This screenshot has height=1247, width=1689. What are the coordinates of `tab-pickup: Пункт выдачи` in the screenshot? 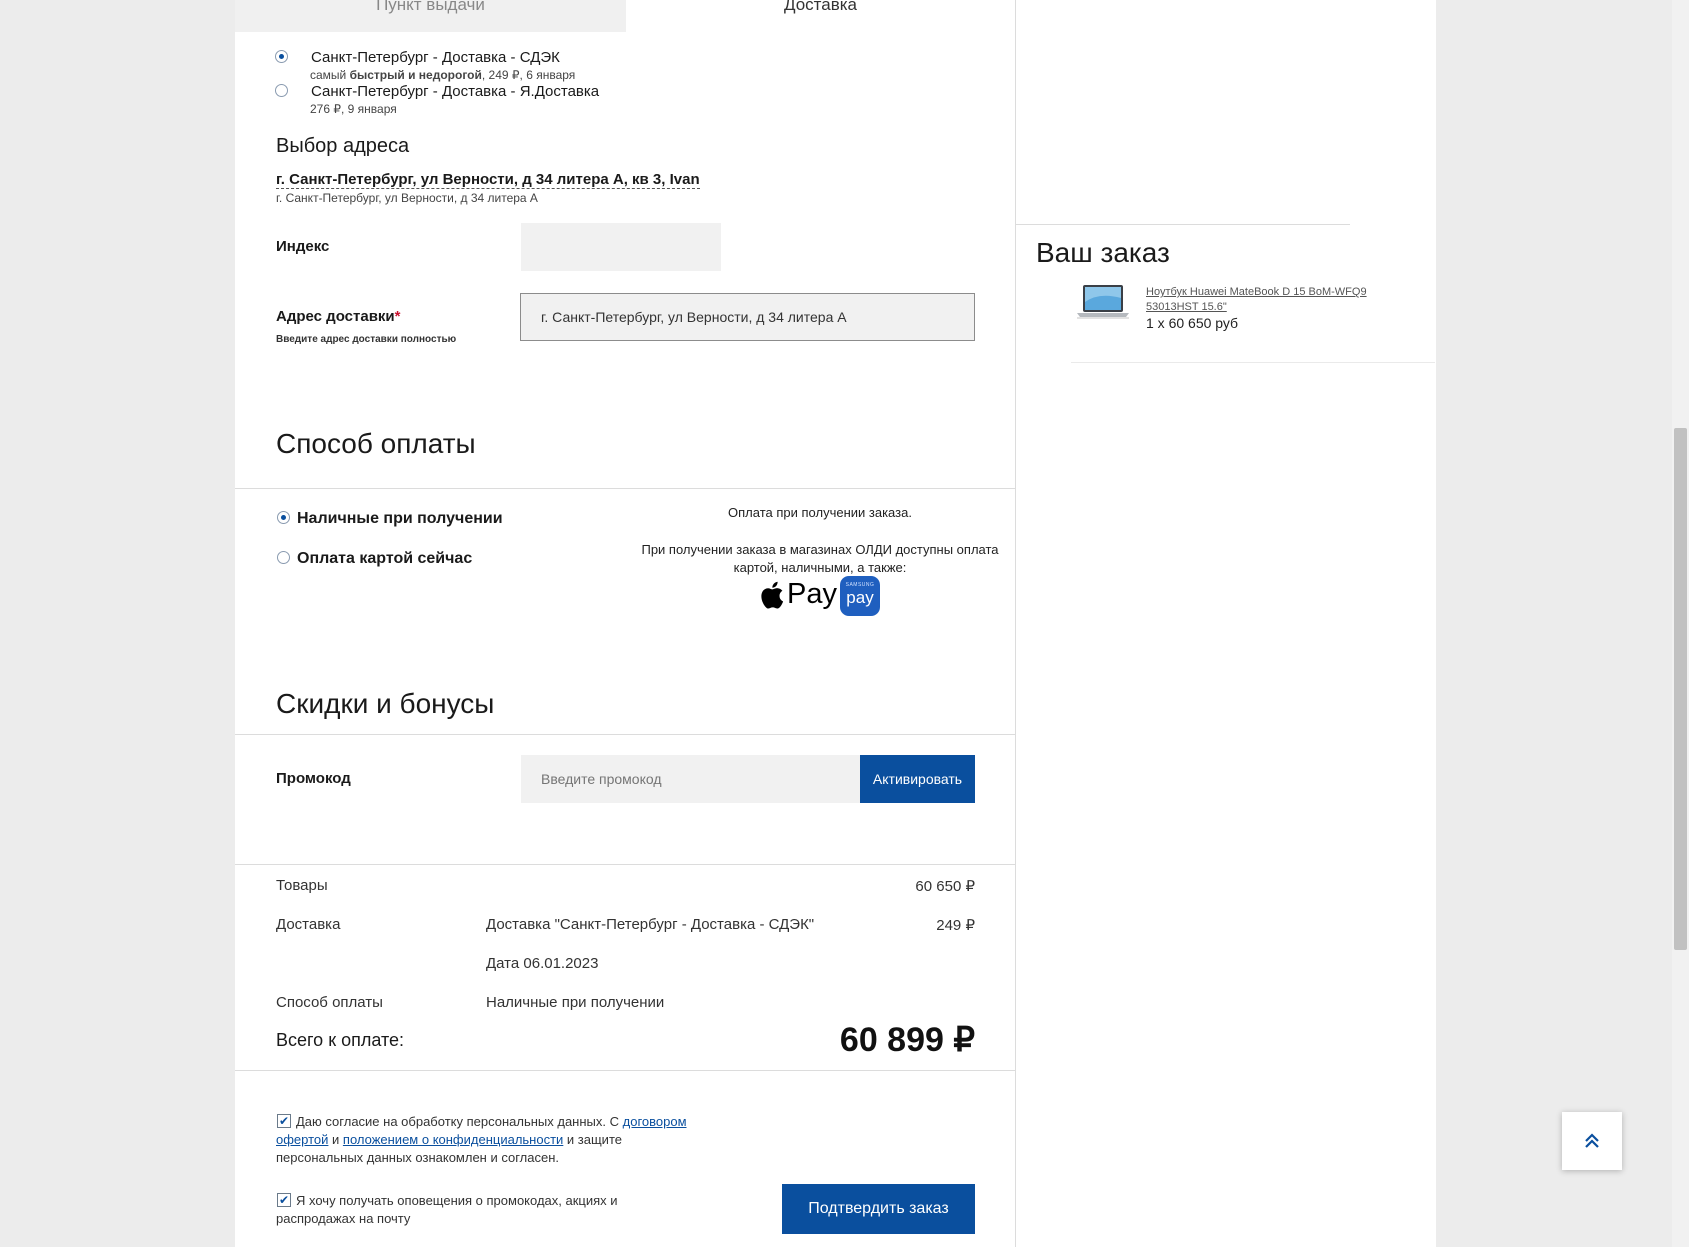 It's located at (430, 16).